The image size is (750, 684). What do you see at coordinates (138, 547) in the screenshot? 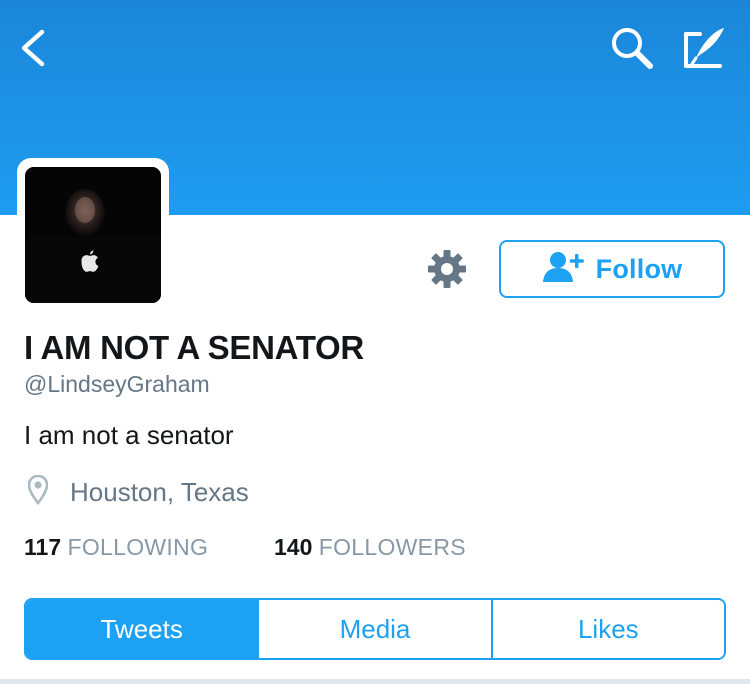
I see `following-label: FOLLOWING` at bounding box center [138, 547].